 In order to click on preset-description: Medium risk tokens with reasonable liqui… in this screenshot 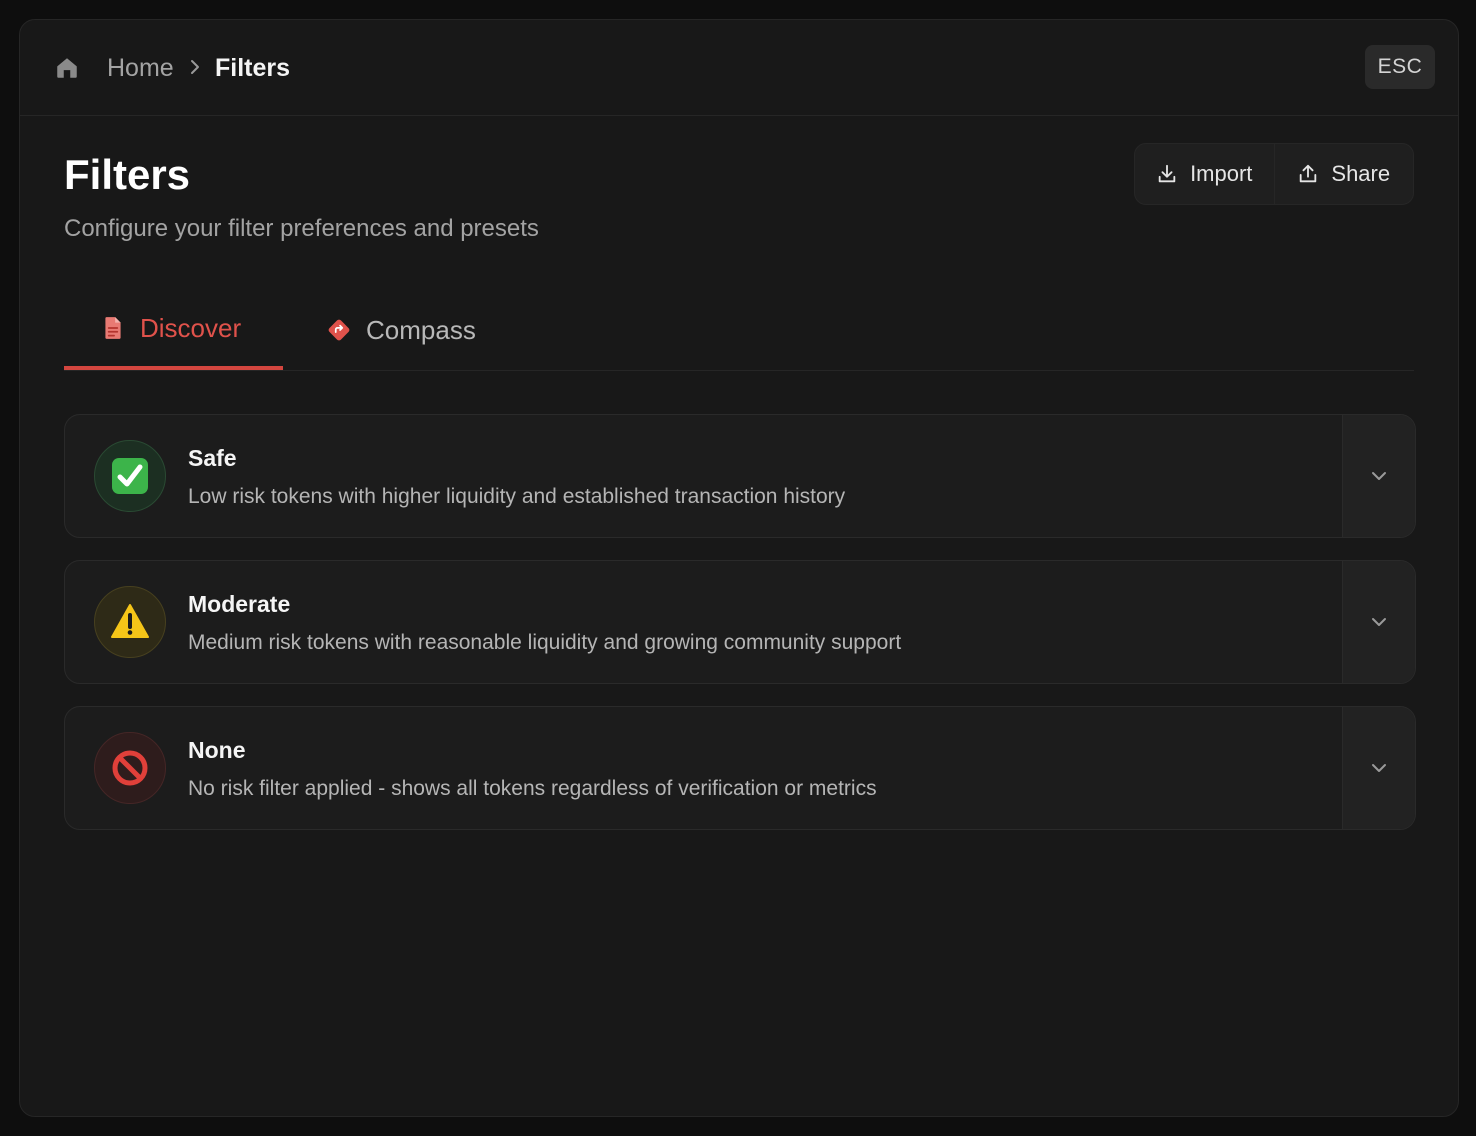, I will do `click(545, 642)`.